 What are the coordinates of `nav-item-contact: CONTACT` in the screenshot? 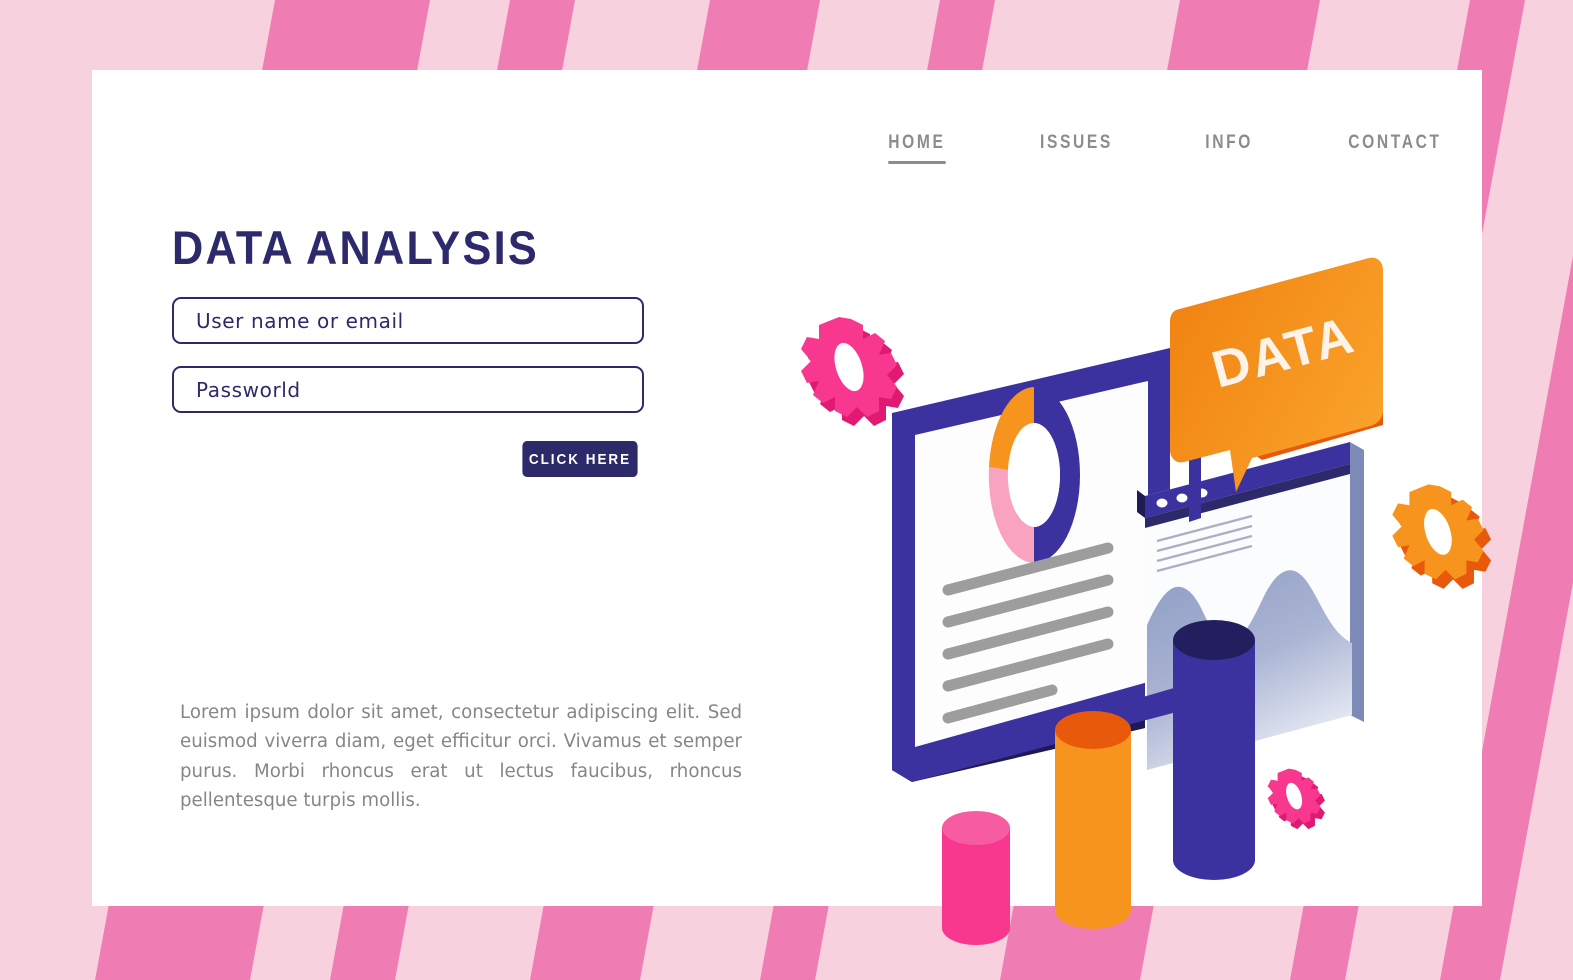 It's located at (1394, 146).